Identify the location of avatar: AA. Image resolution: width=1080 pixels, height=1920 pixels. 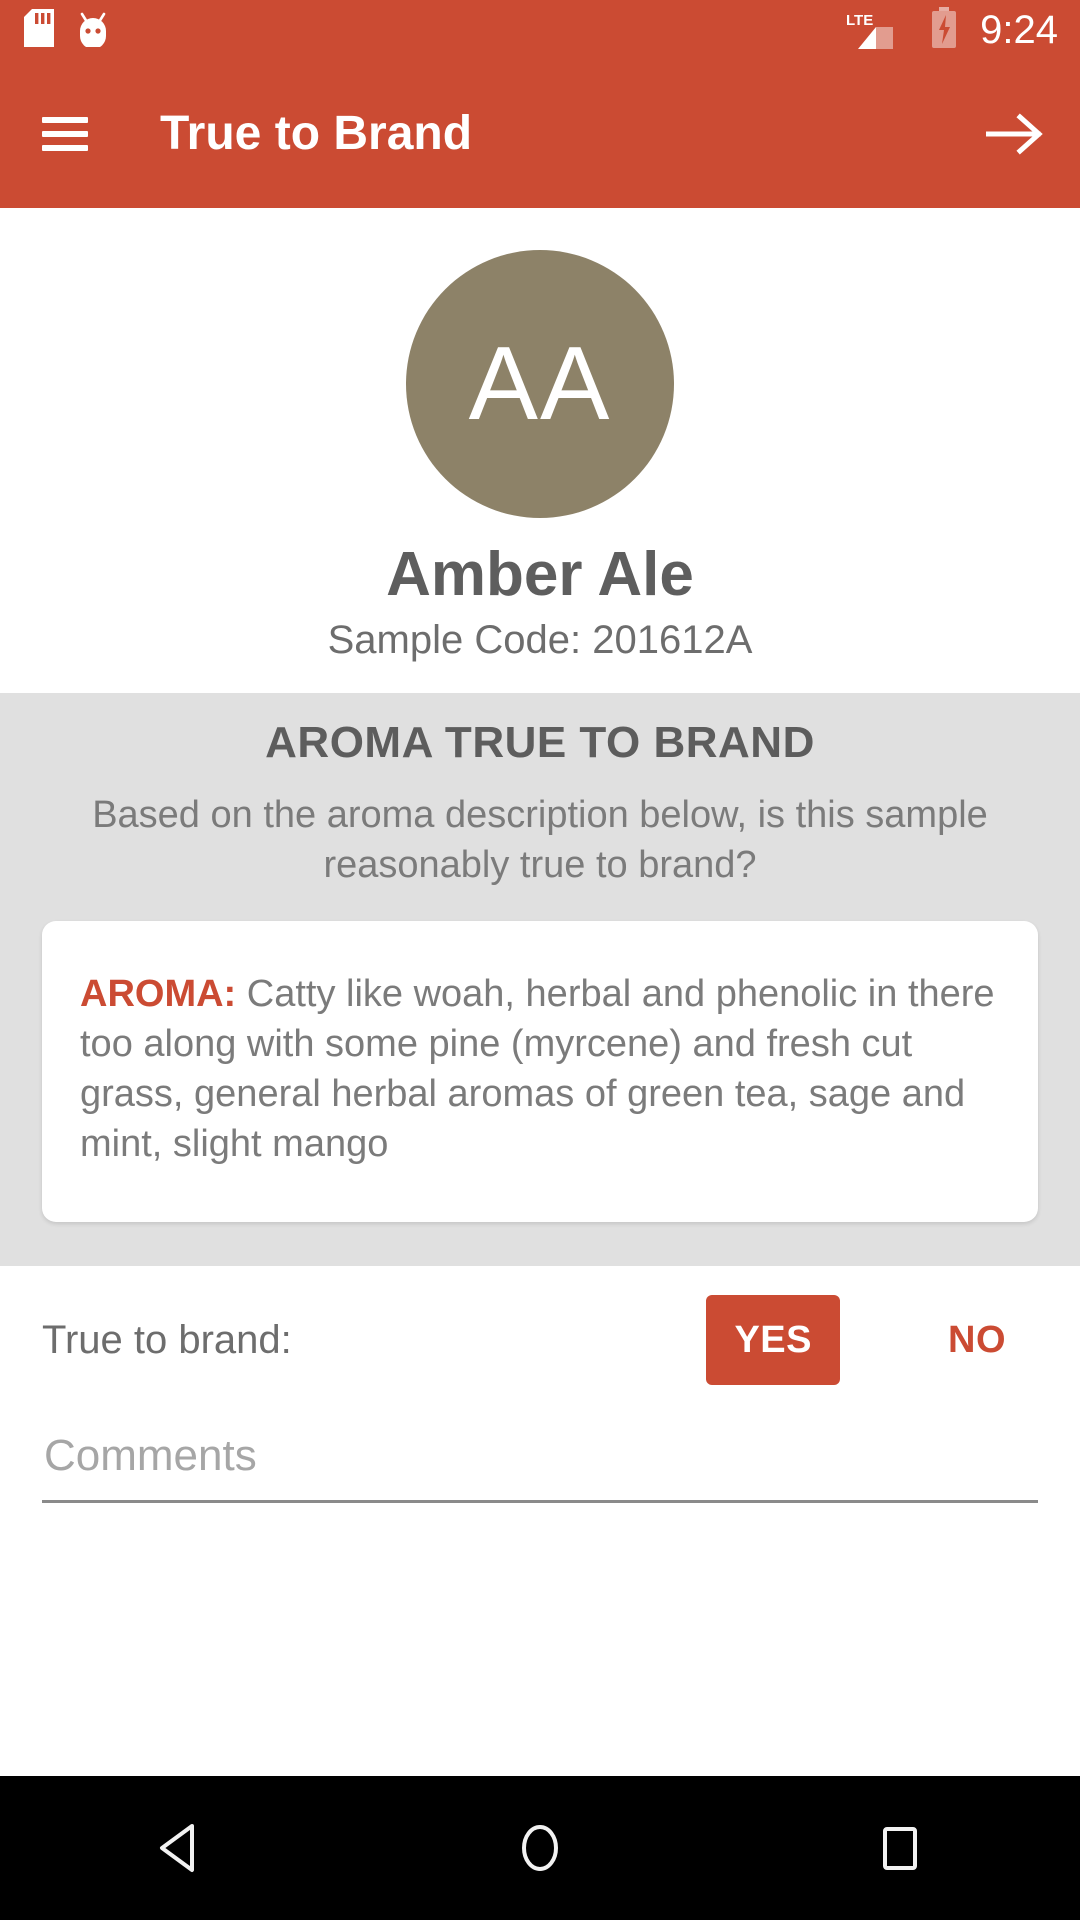
(540, 384).